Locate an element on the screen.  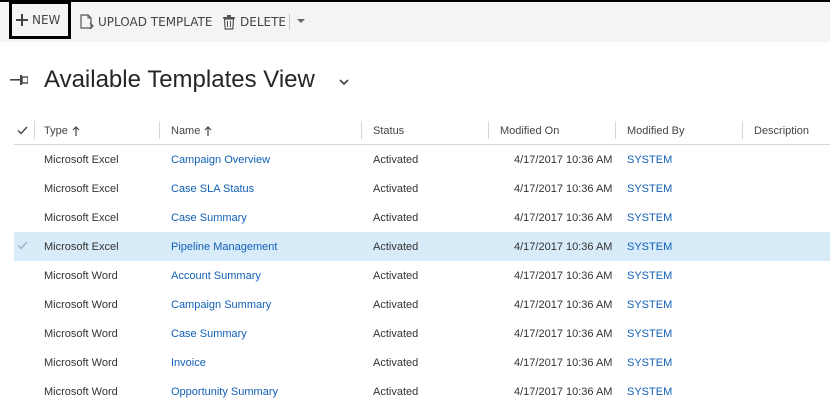
cell-name-link: Opportunity Summary is located at coordinates (224, 391).